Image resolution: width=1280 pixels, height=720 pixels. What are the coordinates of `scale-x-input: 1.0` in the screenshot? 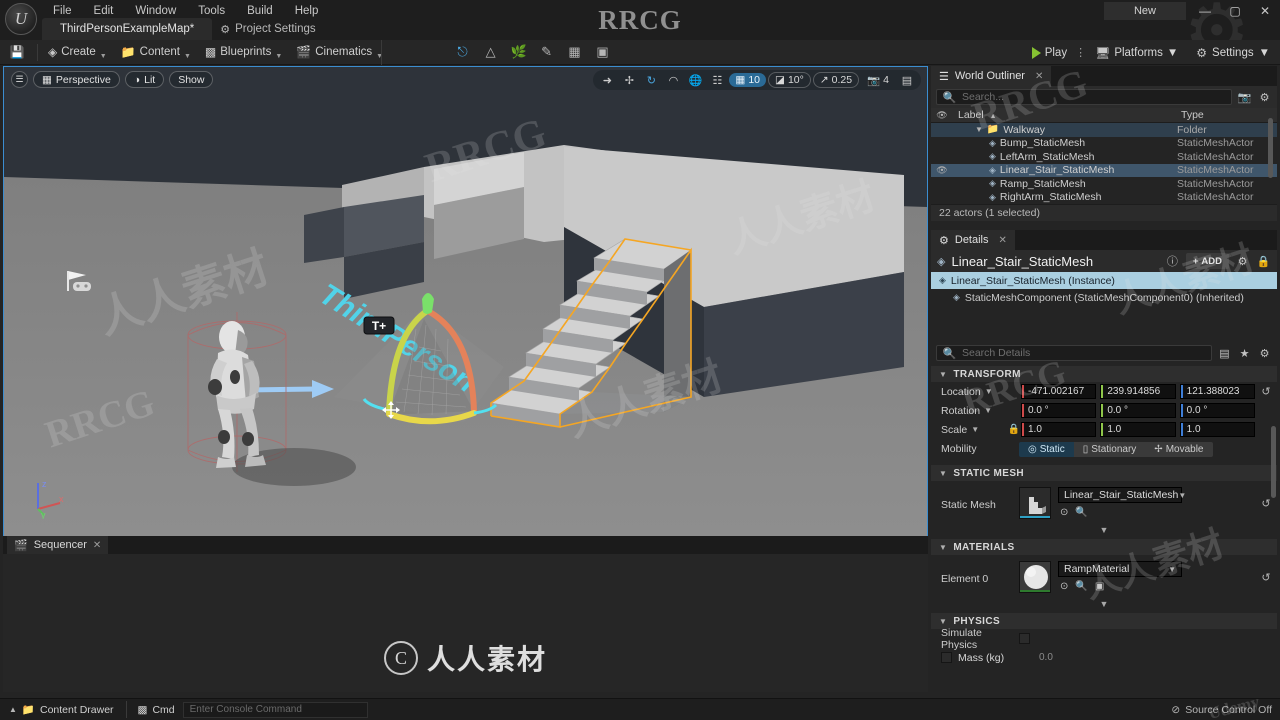 It's located at (1059, 429).